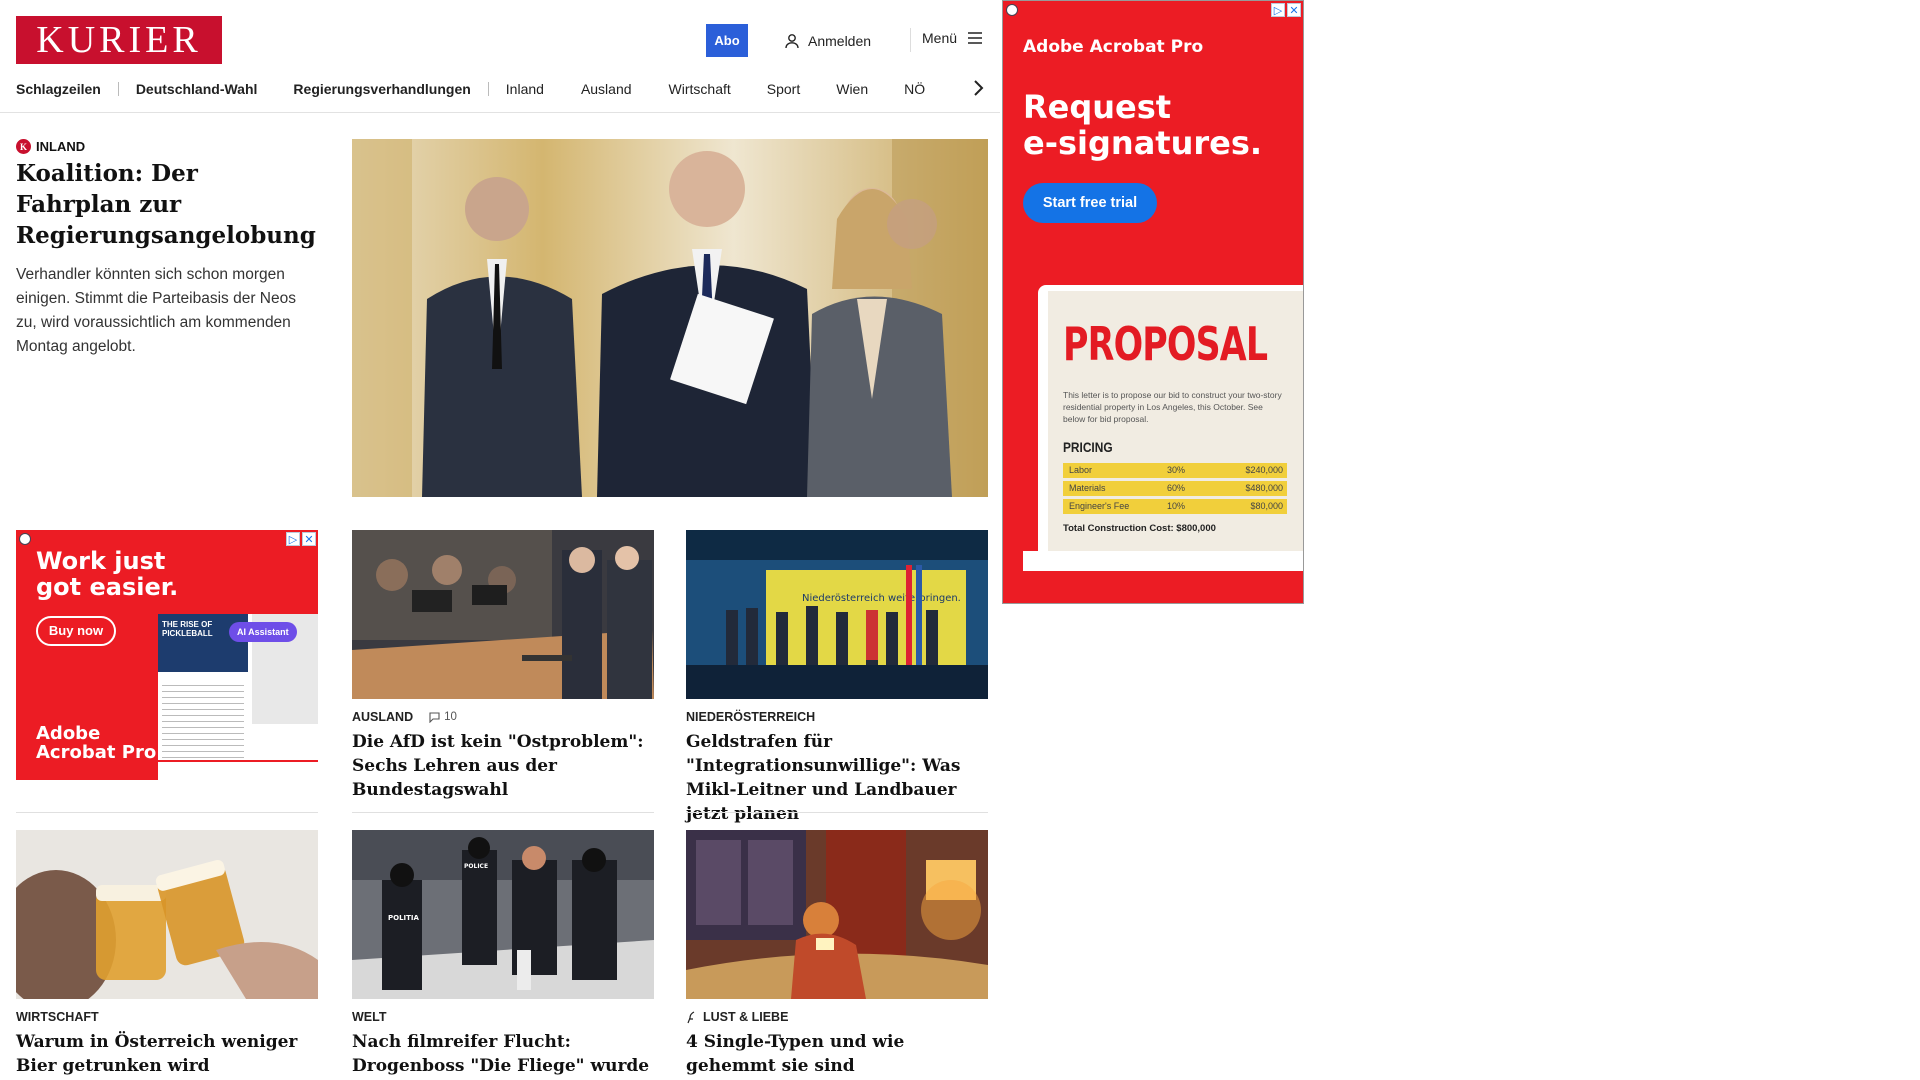 This screenshot has height=1080, width=1920. Describe the element at coordinates (450, 717) in the screenshot. I see `comment-count-label: 10` at that location.